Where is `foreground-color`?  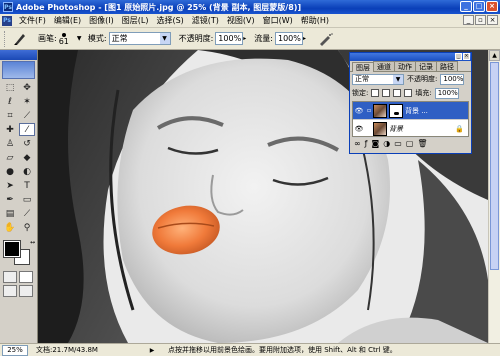 foreground-color is located at coordinates (12, 249).